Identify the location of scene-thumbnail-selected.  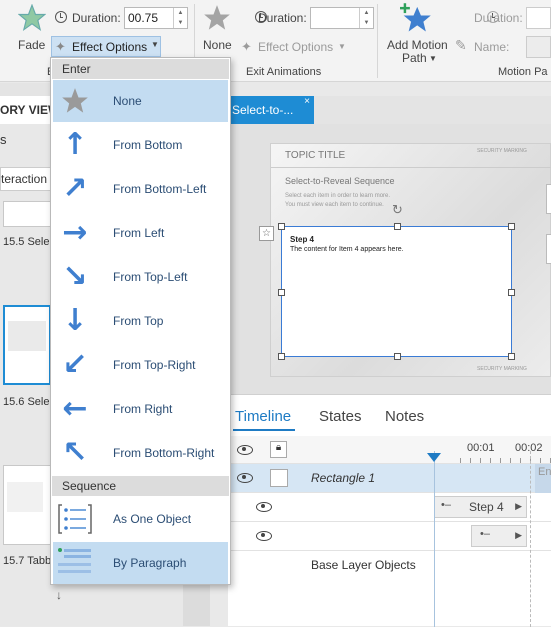
(27, 345).